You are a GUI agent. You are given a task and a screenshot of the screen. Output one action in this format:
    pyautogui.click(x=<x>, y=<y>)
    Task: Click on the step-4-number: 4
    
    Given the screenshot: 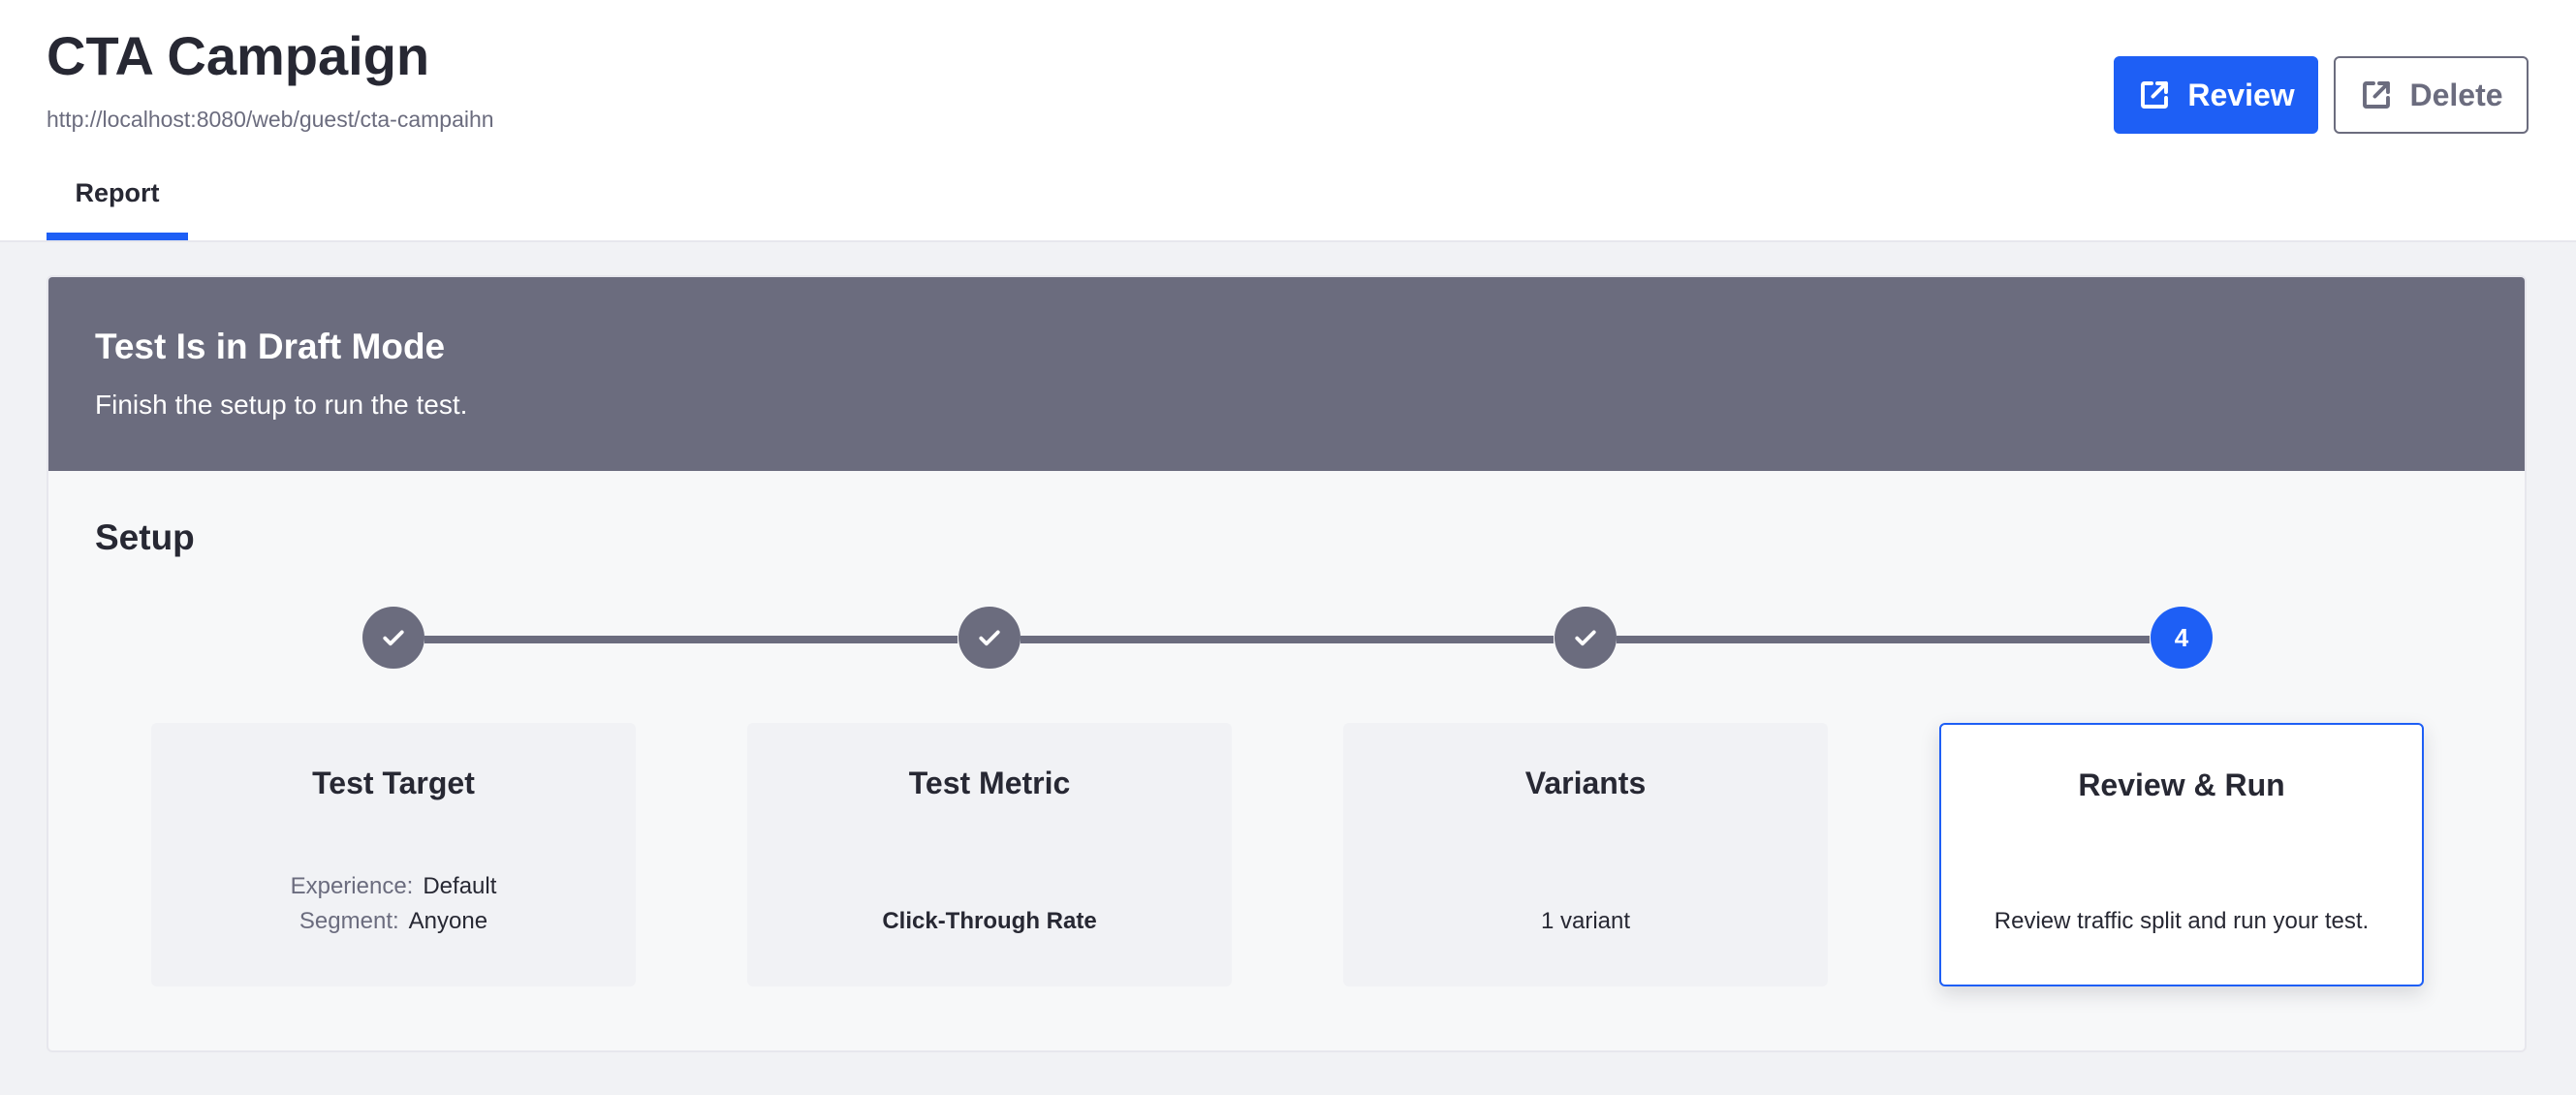 What is the action you would take?
    pyautogui.click(x=2181, y=637)
    